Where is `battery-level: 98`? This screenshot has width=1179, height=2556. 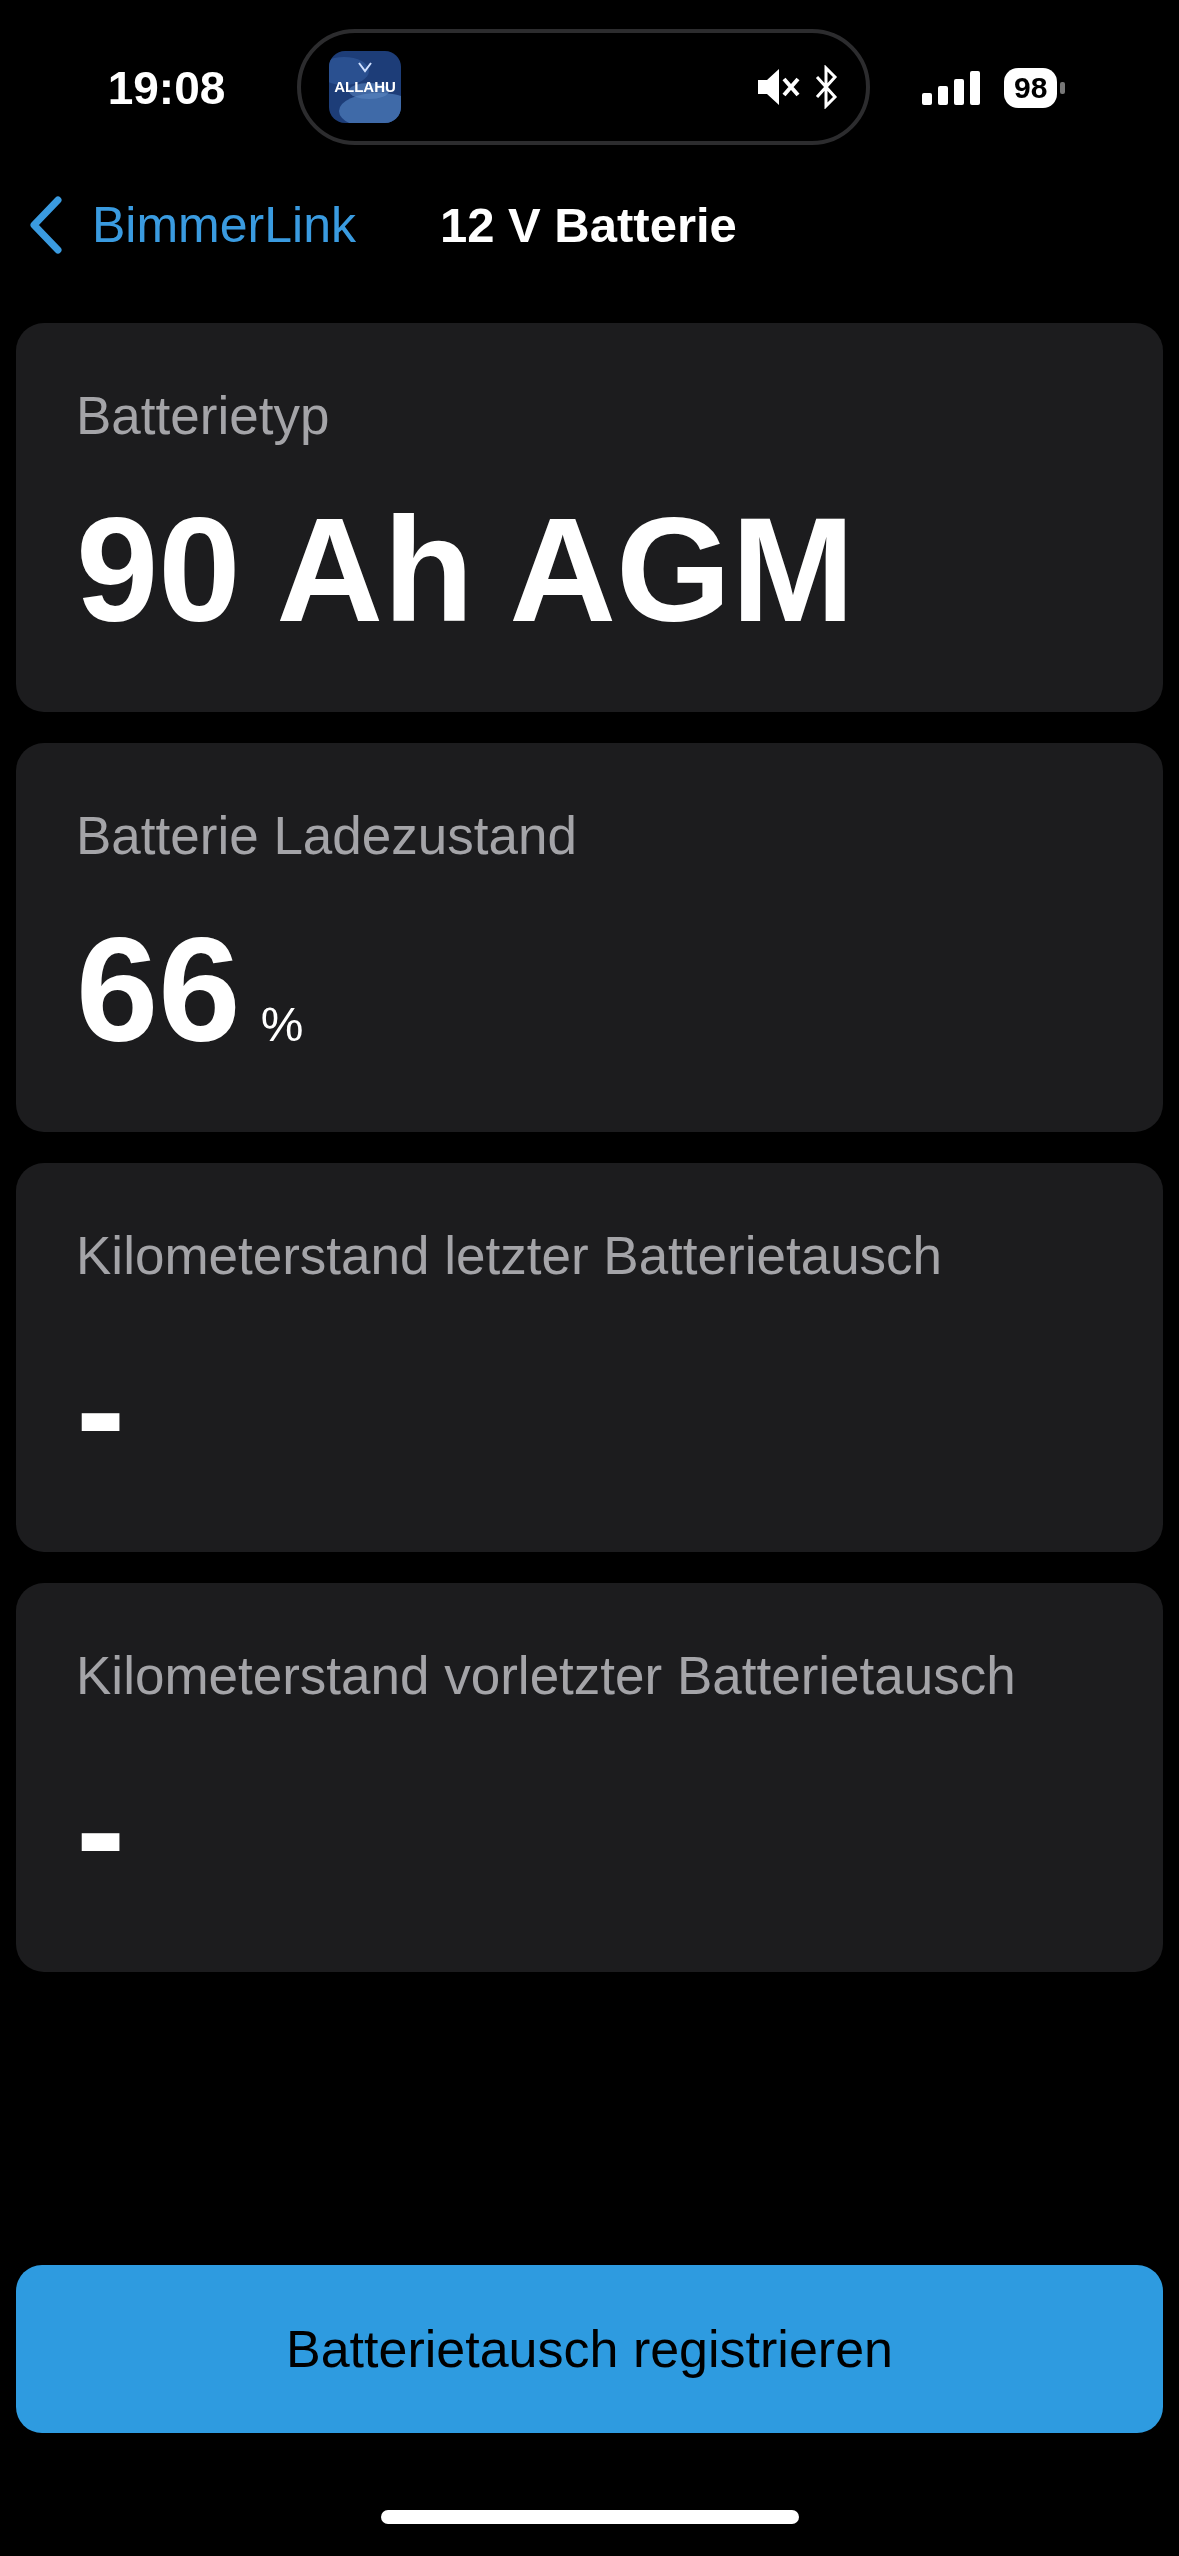 battery-level: 98 is located at coordinates (1031, 87).